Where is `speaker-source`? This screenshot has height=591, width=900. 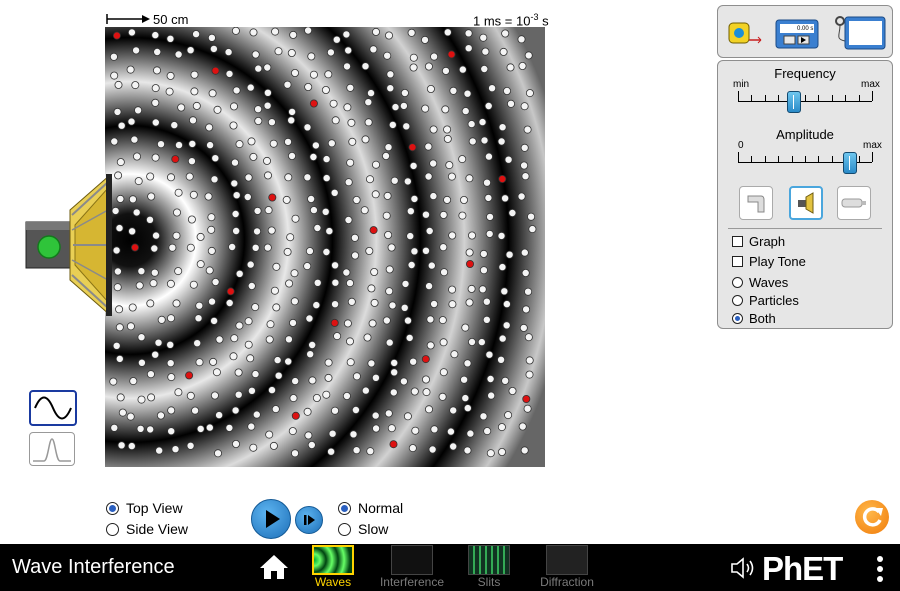
speaker-source is located at coordinates (75, 245).